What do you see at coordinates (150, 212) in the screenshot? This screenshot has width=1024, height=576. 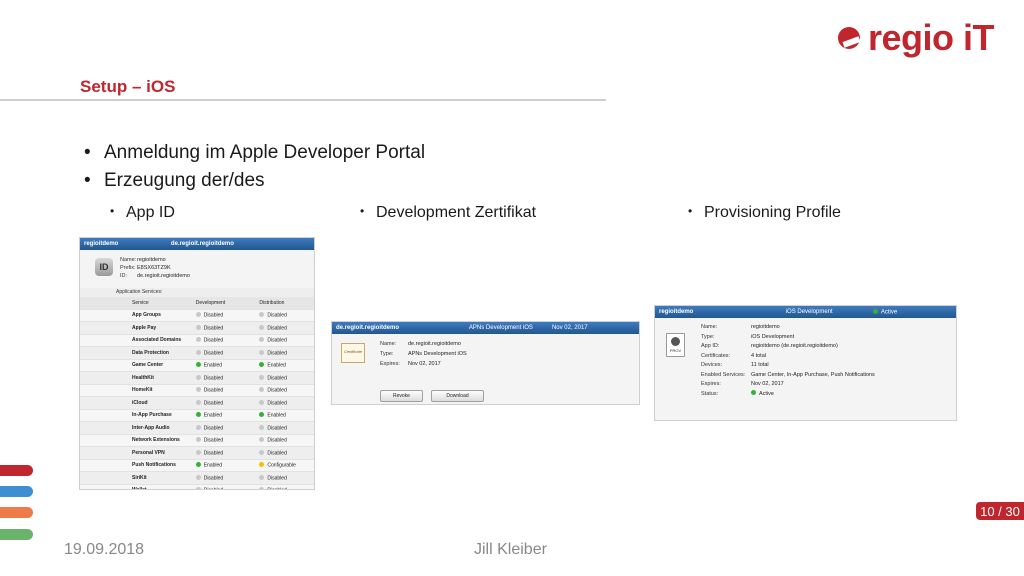 I see `sub-bullet-text: App ID` at bounding box center [150, 212].